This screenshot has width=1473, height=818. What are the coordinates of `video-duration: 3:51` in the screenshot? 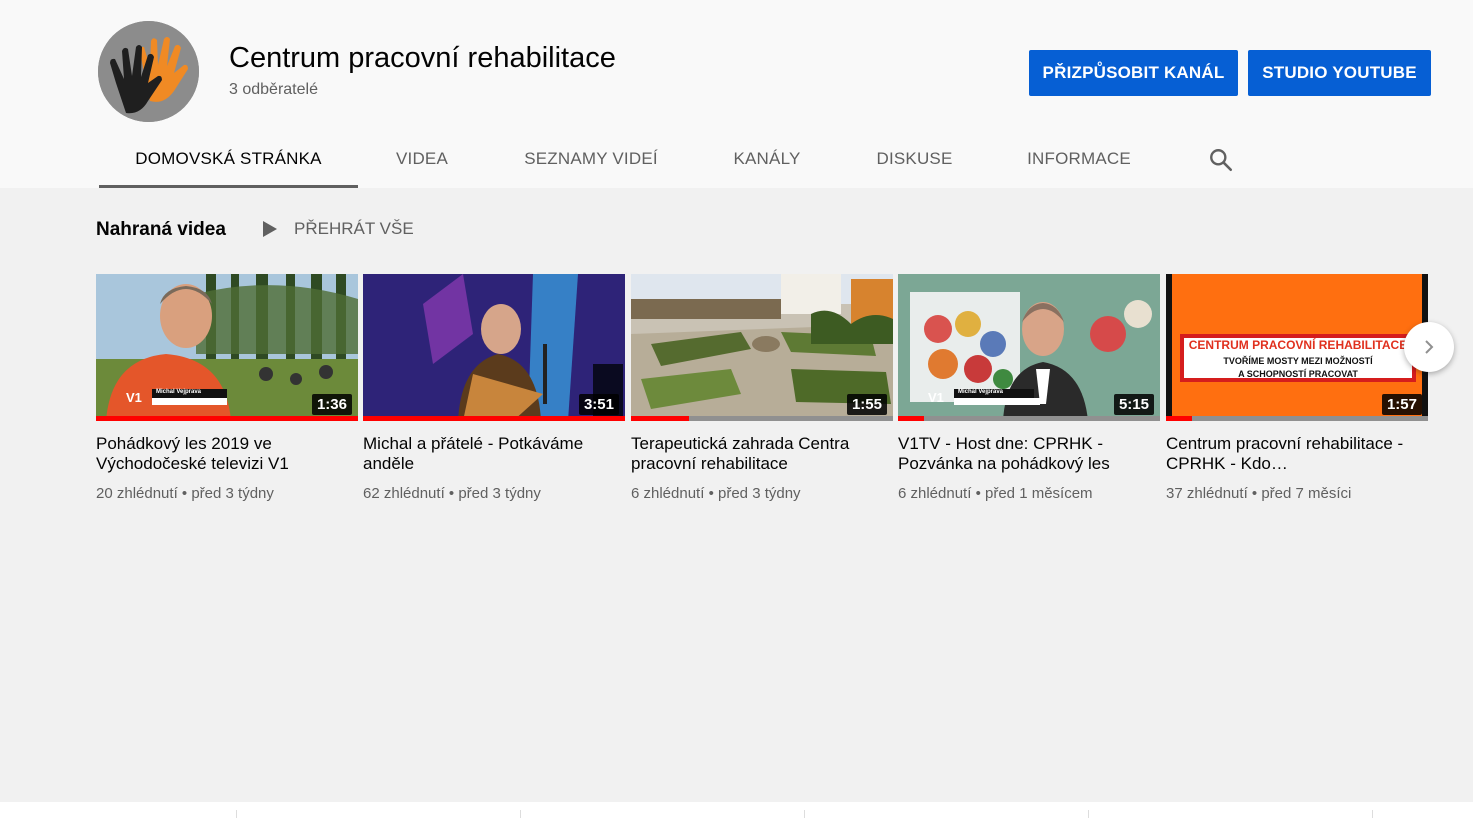 It's located at (598, 404).